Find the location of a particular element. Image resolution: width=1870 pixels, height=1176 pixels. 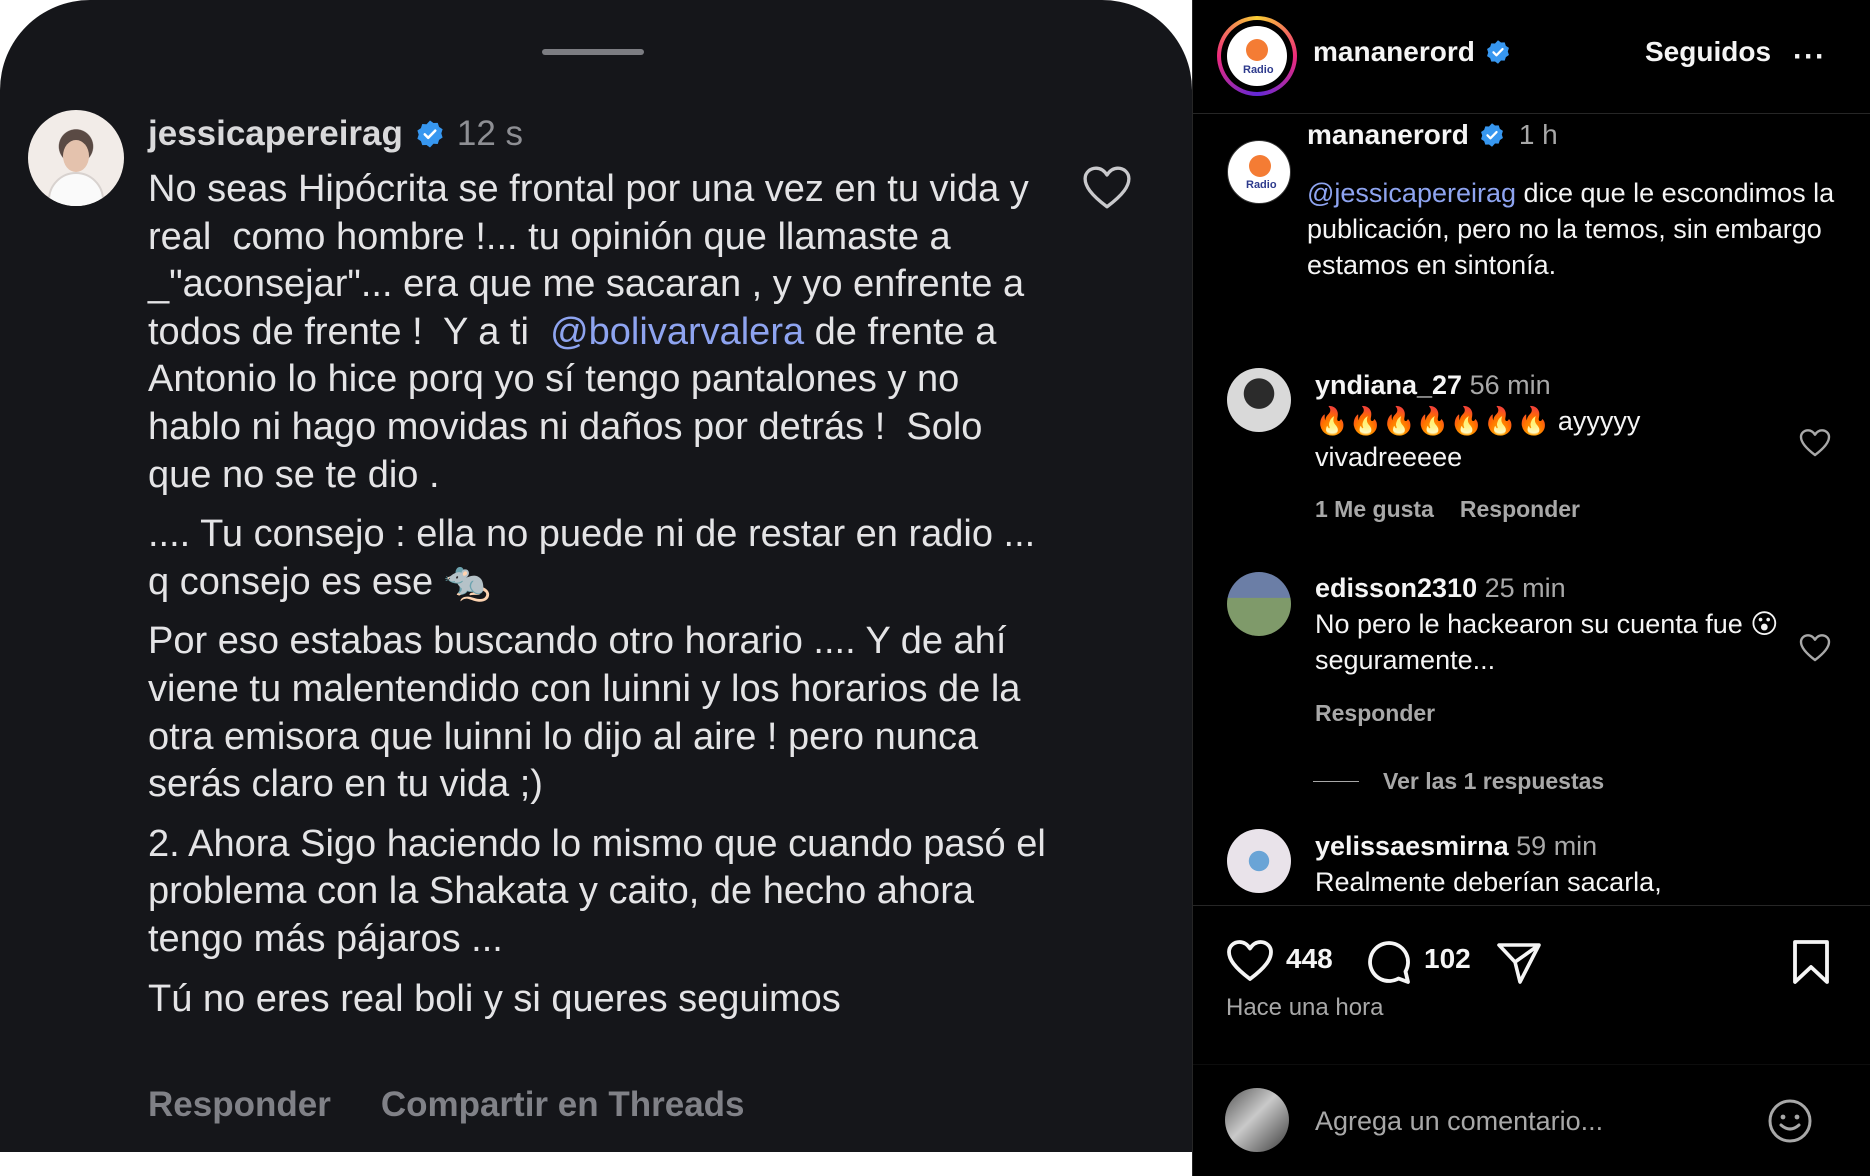

comment-username: yndiana_27 is located at coordinates (1388, 385).